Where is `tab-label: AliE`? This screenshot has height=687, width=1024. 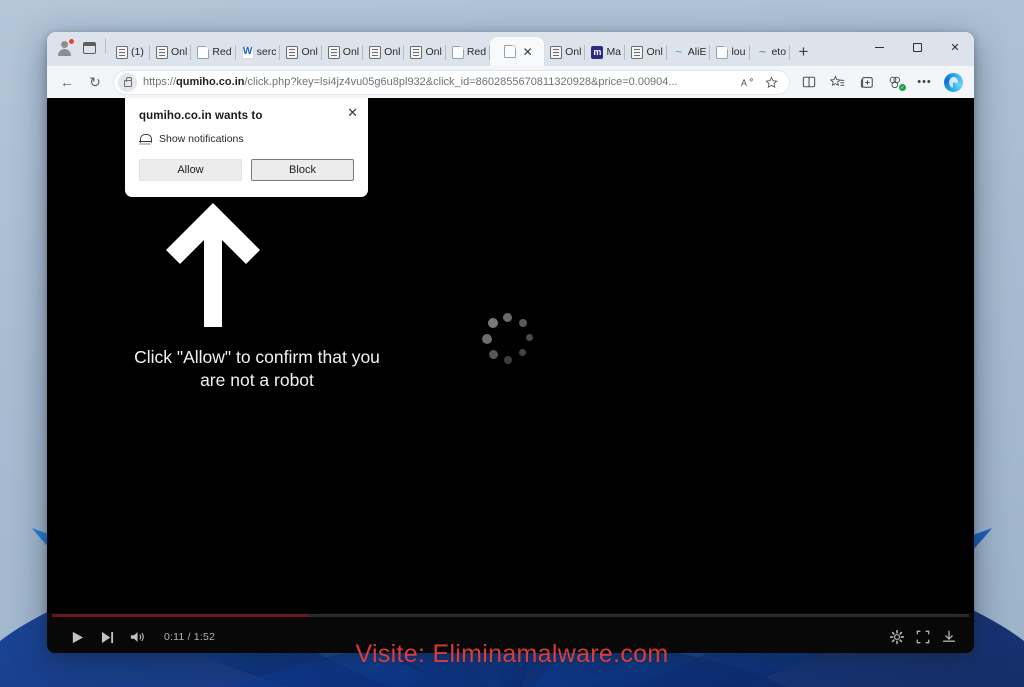
tab-label: AliE is located at coordinates (697, 52).